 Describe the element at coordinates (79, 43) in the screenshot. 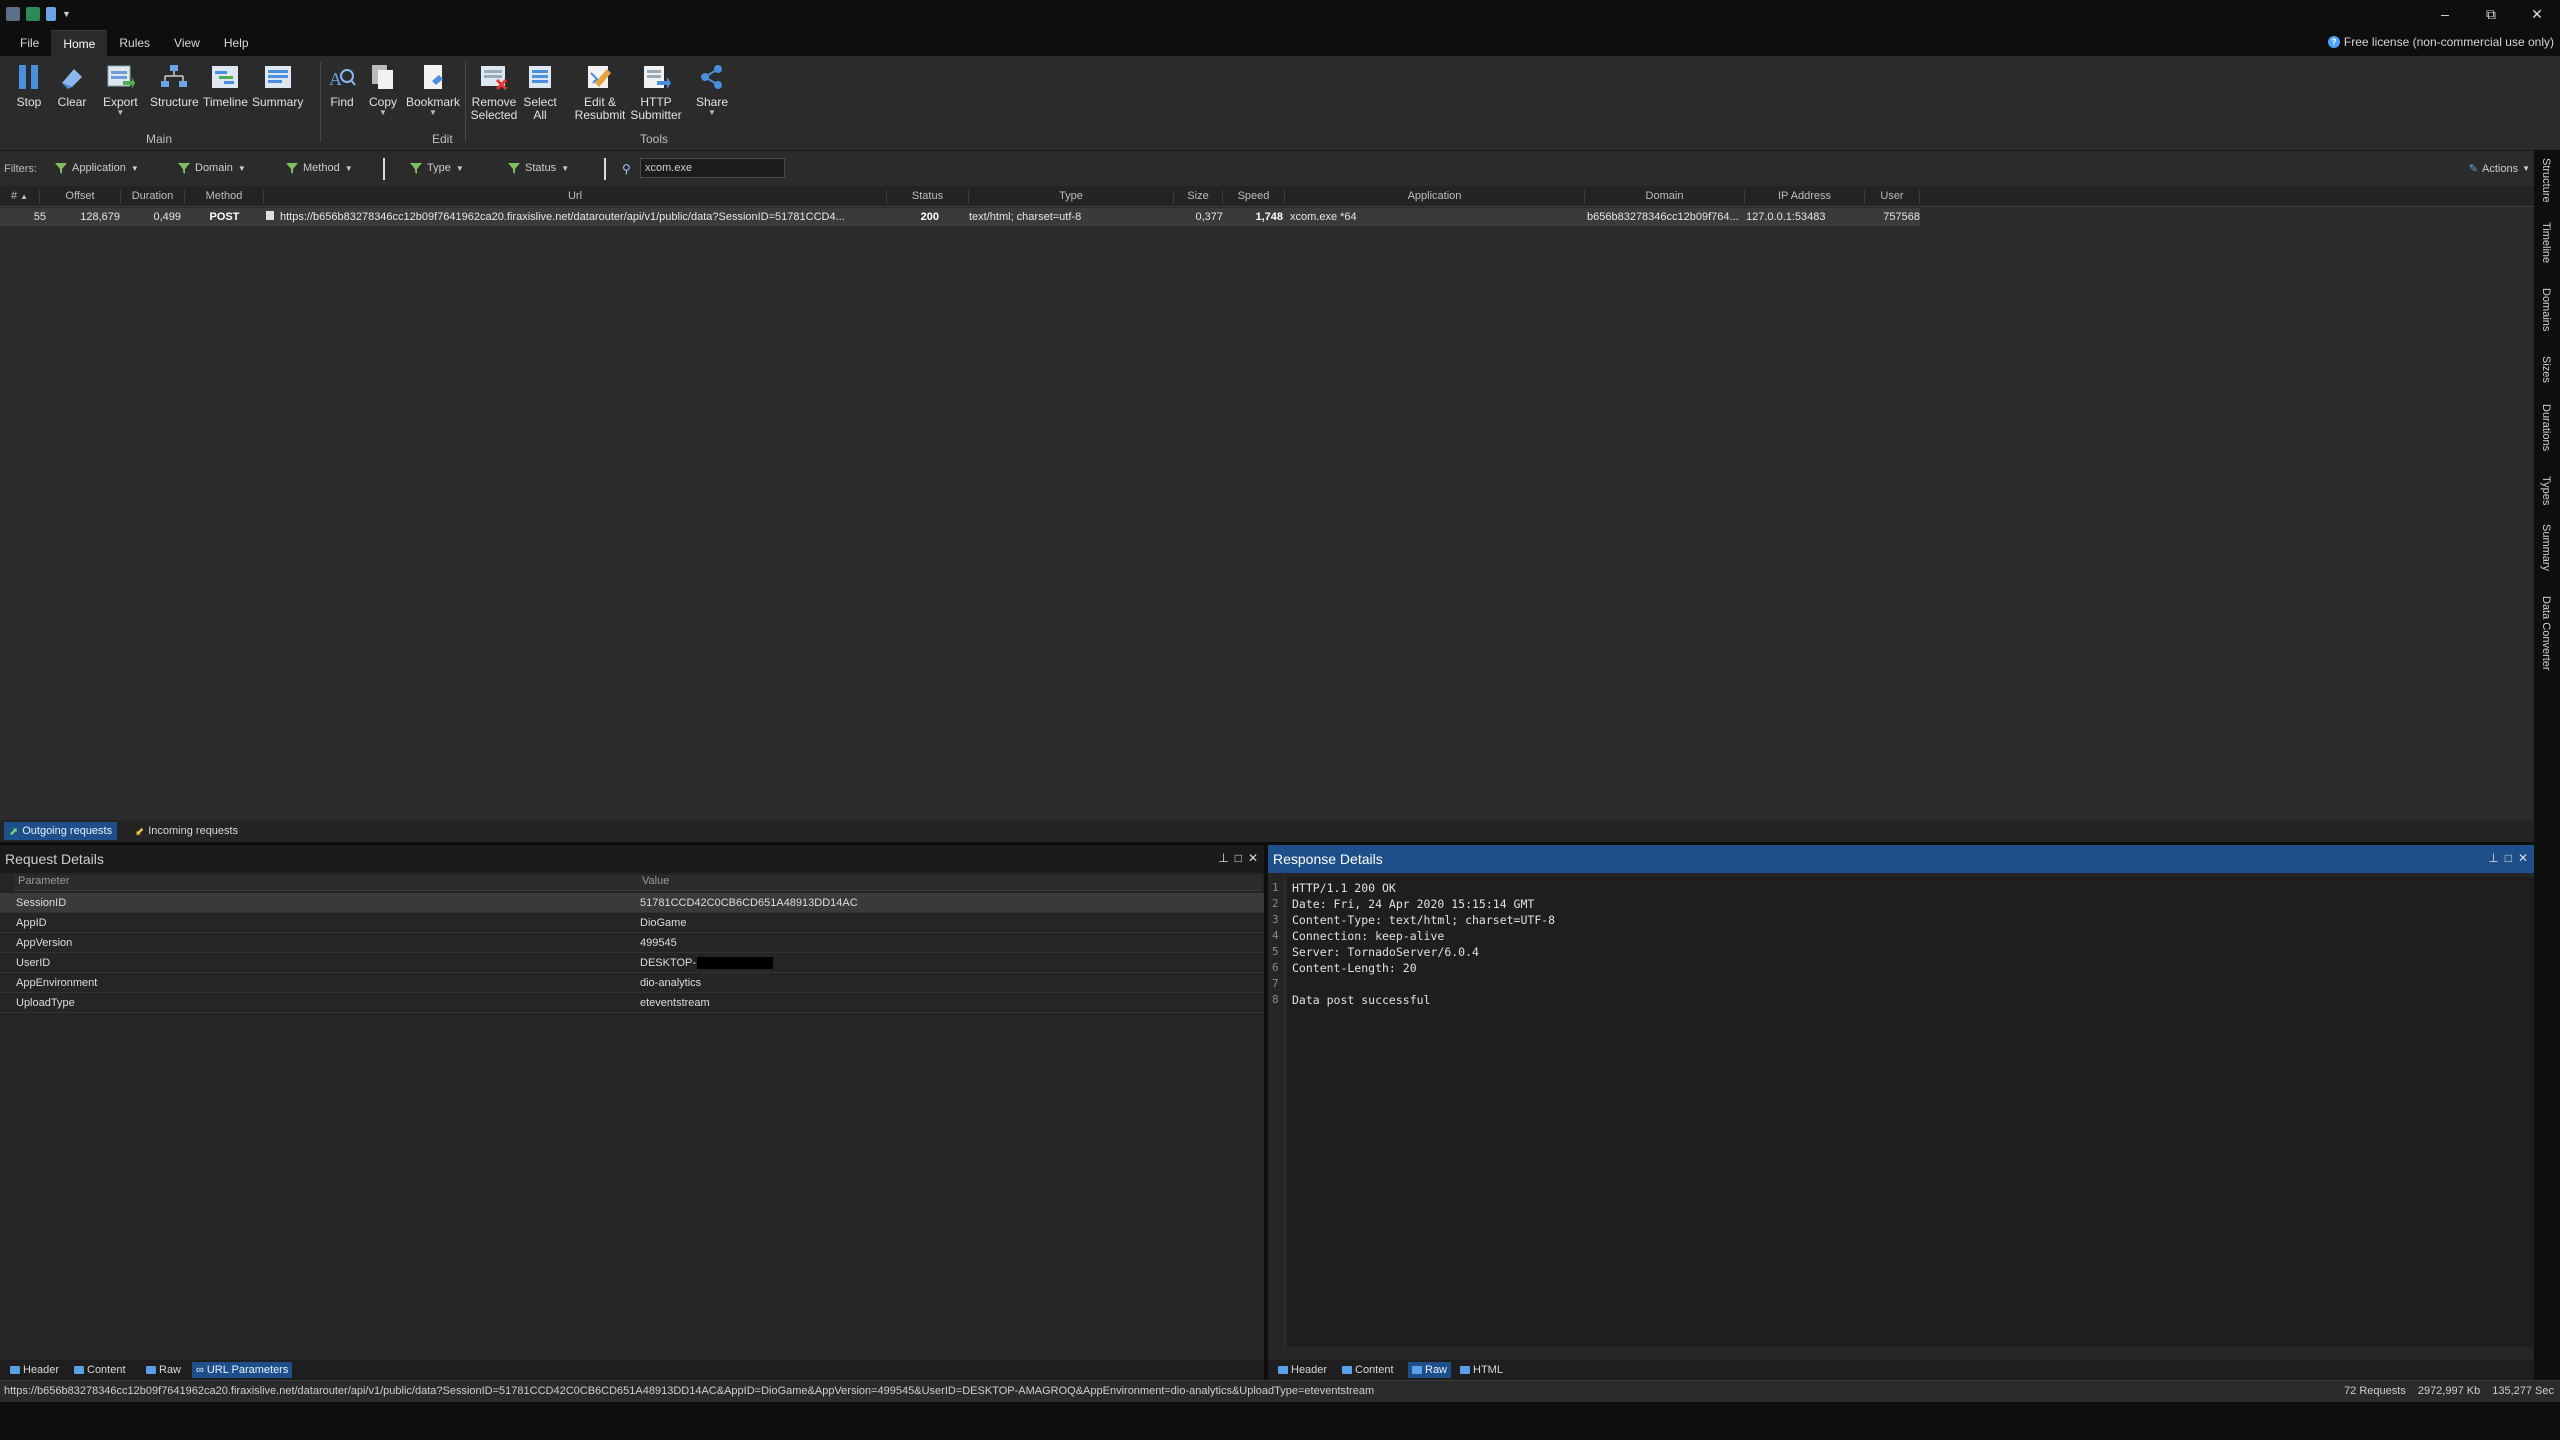

I see `menu-home: Home` at that location.